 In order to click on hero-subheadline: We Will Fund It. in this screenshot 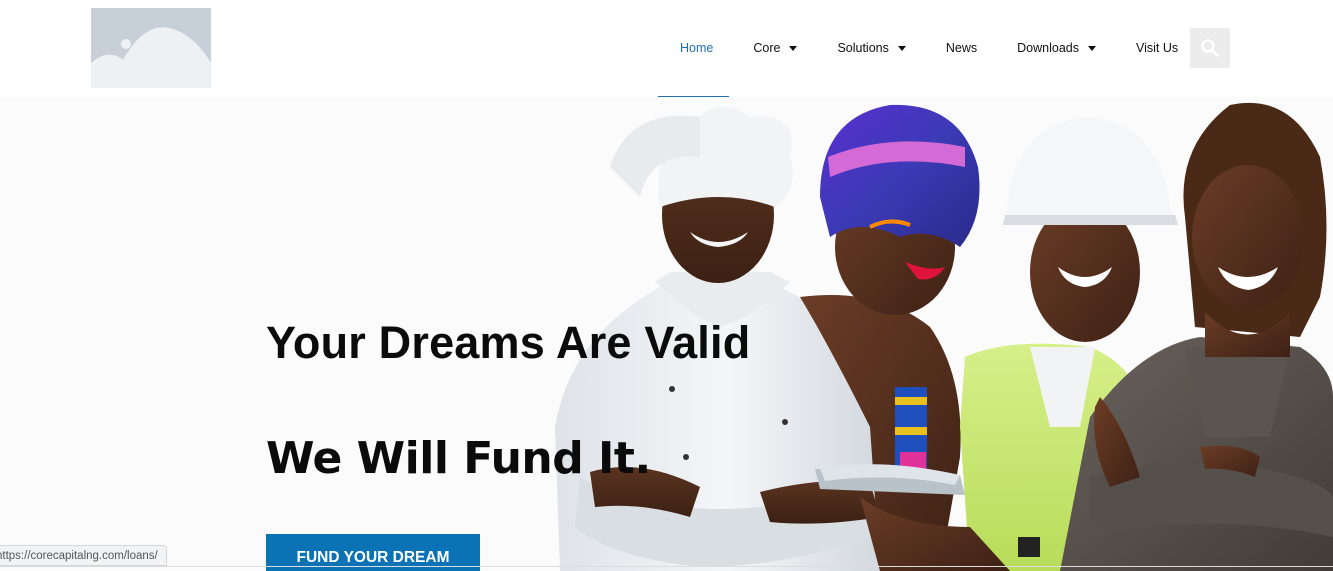, I will do `click(458, 458)`.